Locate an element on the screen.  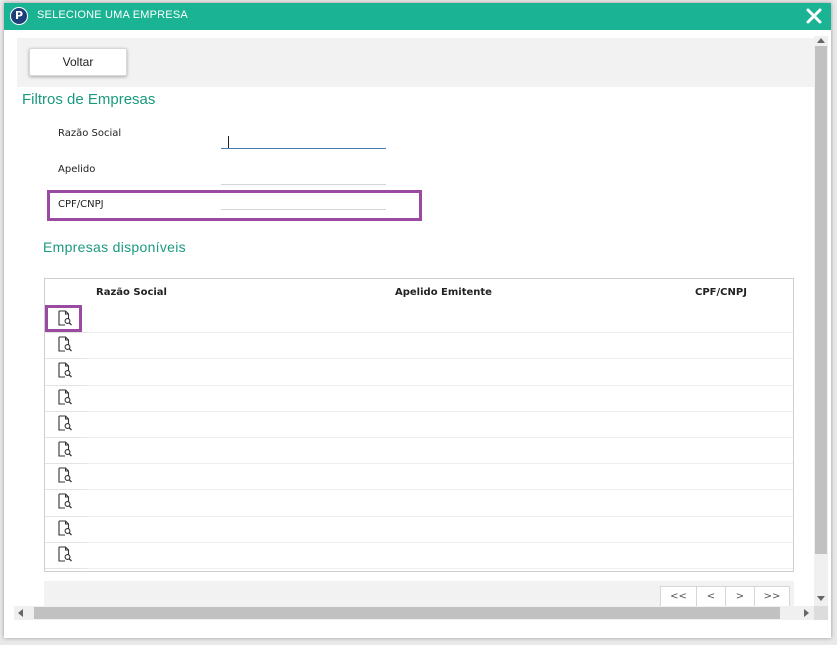
dialog-title: SELECIONE UMA EMPRESA is located at coordinates (112, 15).